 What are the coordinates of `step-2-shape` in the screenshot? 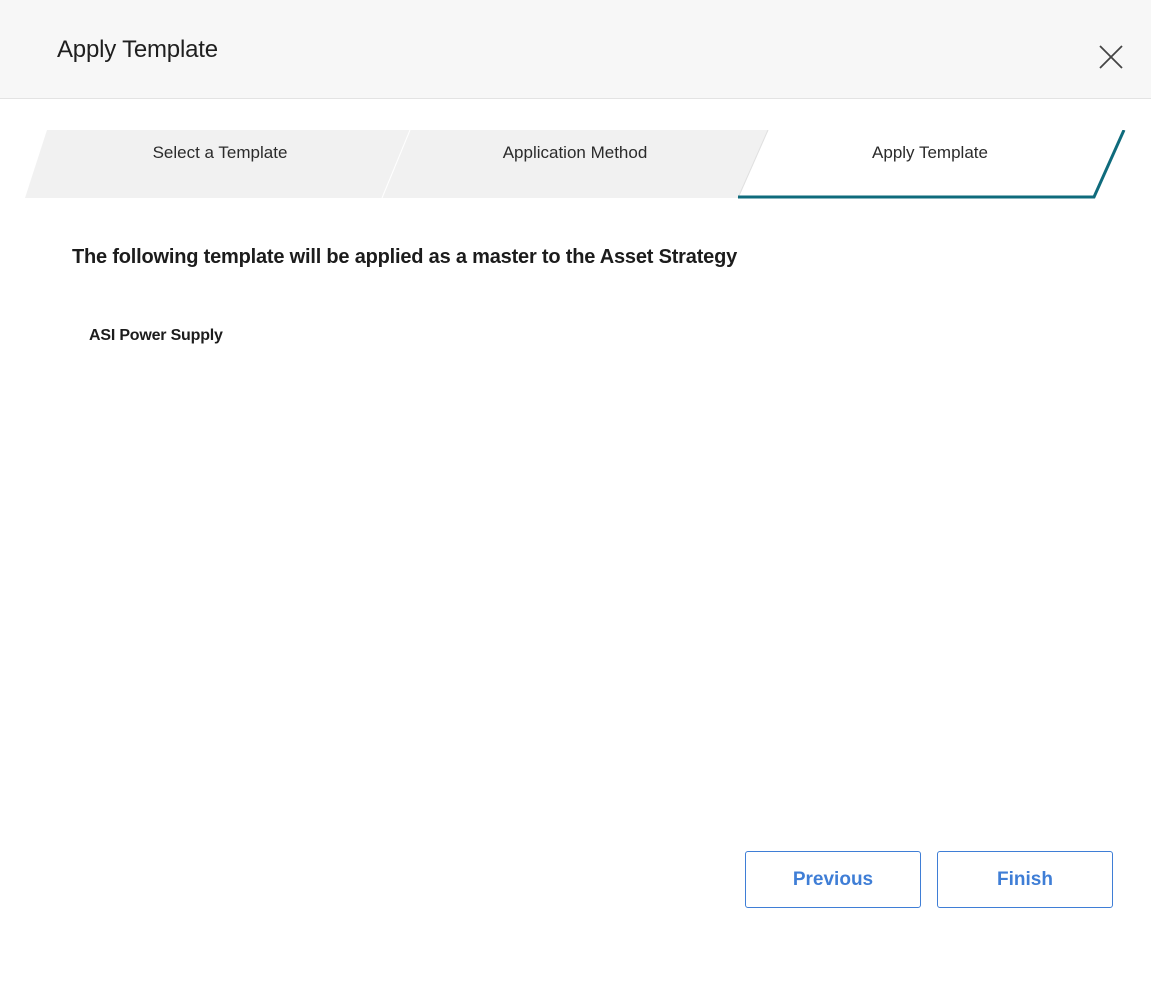 It's located at (575, 164).